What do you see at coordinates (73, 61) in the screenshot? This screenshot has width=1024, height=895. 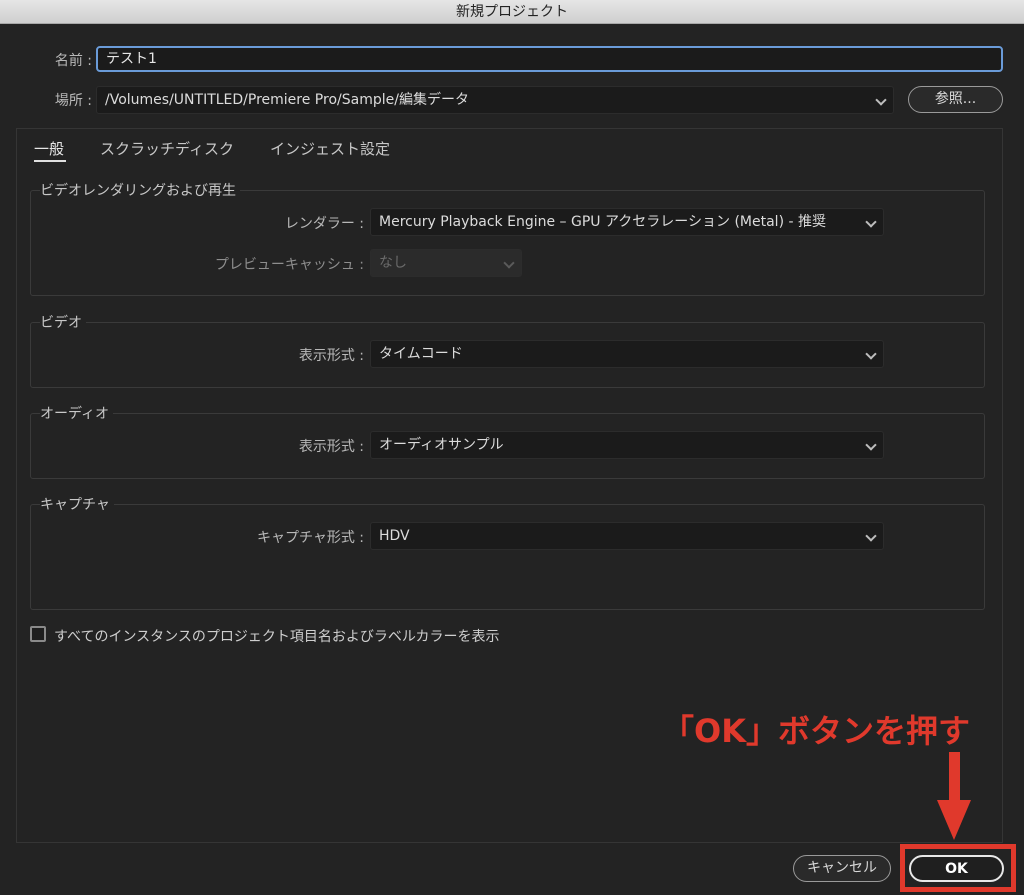 I see `name-label: 名前 :` at bounding box center [73, 61].